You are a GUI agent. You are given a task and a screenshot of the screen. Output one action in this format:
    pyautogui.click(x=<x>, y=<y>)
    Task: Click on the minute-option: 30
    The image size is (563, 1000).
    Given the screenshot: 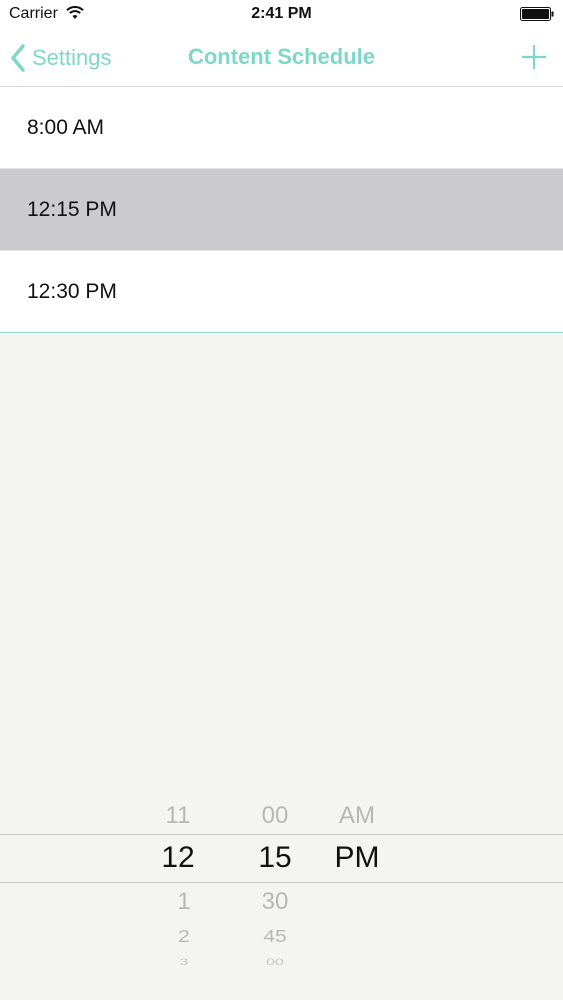 What is the action you would take?
    pyautogui.click(x=275, y=901)
    